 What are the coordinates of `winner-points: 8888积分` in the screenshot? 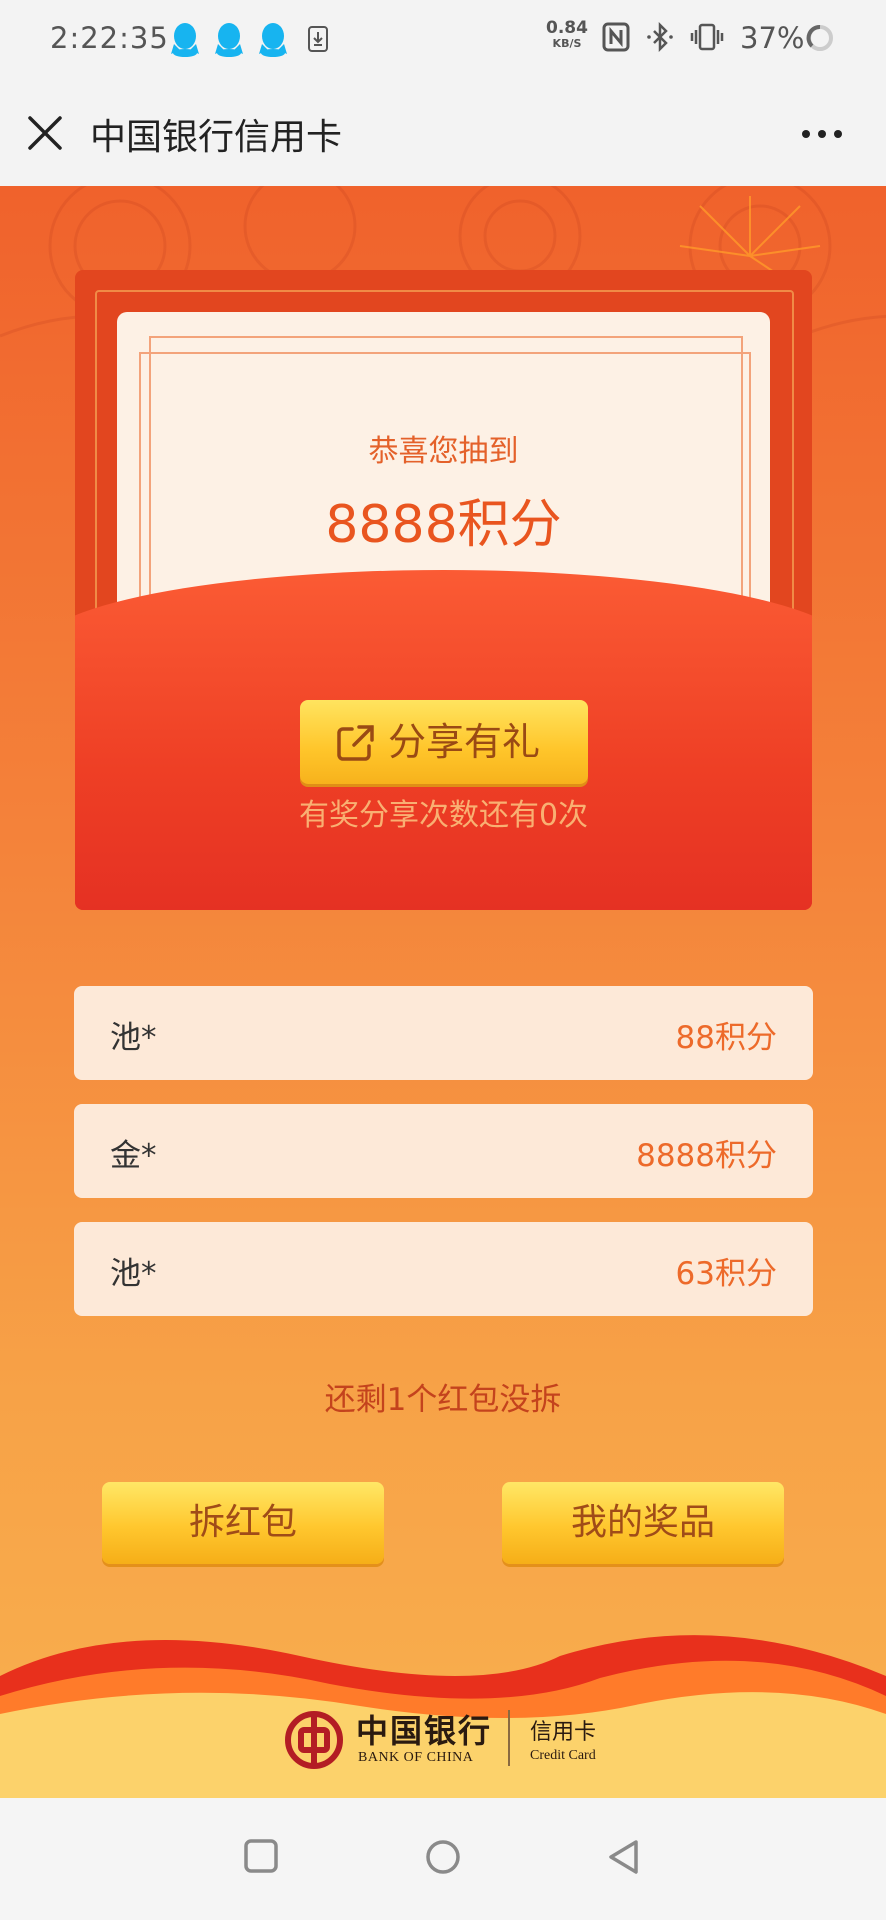 It's located at (706, 1156).